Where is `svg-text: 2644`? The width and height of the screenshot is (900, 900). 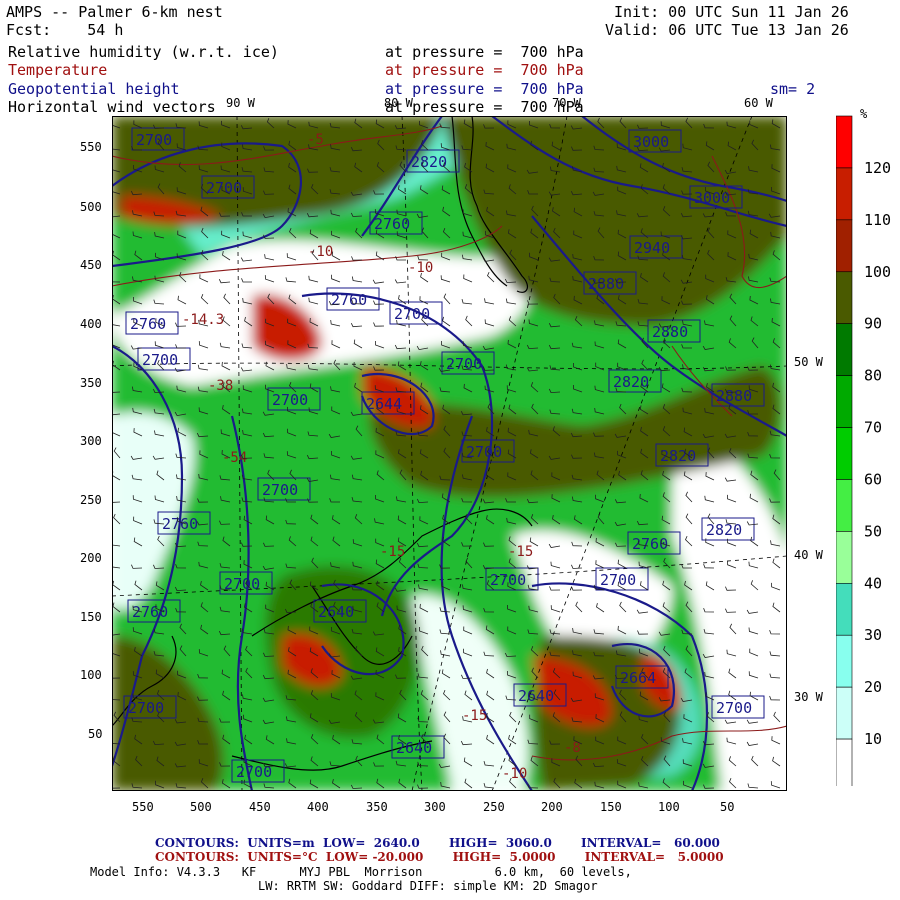 svg-text: 2644 is located at coordinates (384, 404).